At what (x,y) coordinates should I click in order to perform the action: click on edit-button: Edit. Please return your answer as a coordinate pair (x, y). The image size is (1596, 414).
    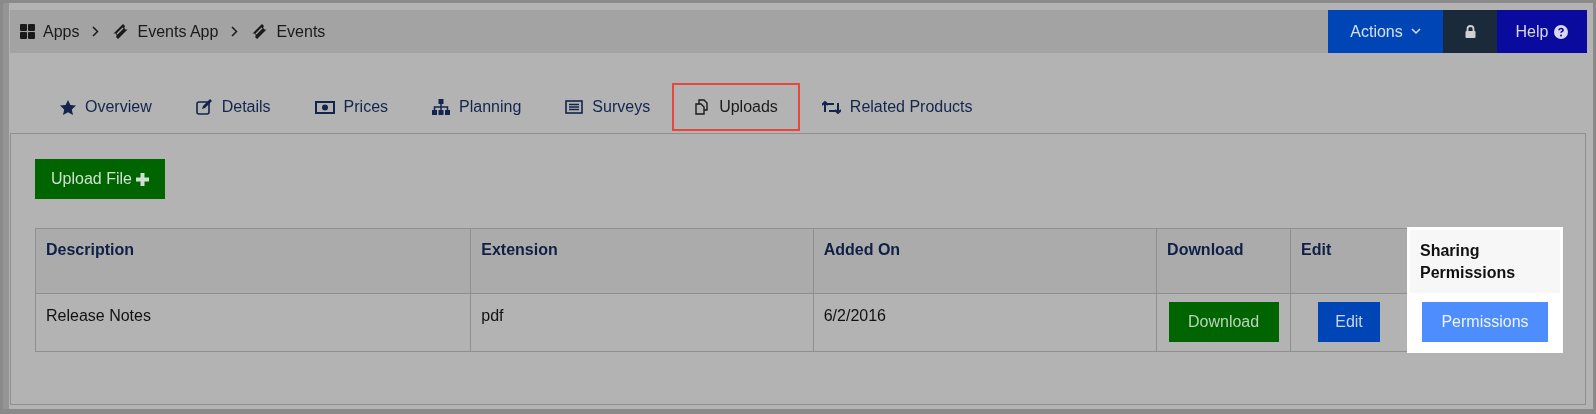
    Looking at the image, I should click on (1349, 322).